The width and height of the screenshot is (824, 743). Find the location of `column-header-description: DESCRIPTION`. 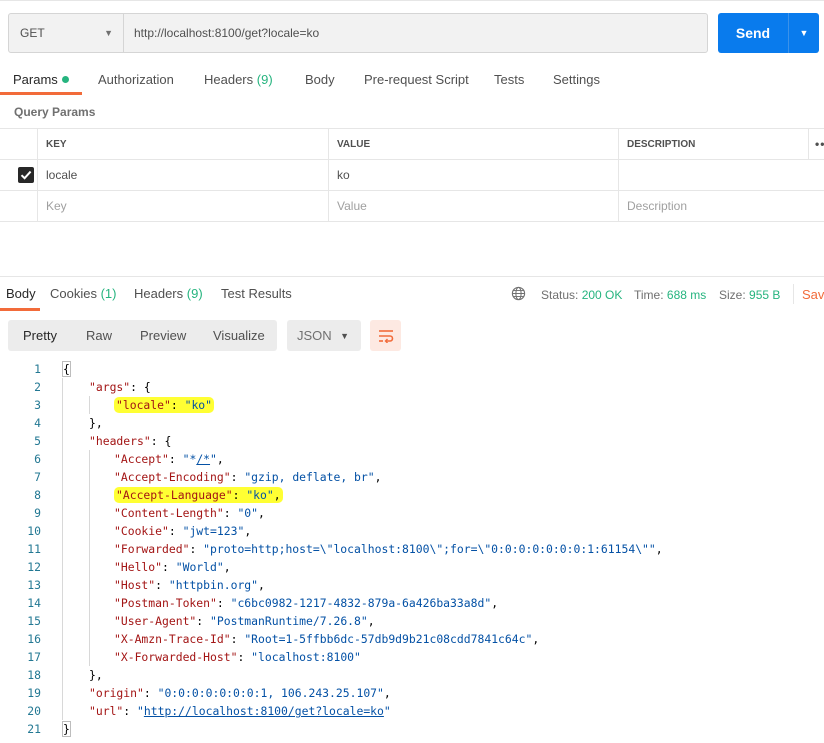

column-header-description: DESCRIPTION is located at coordinates (713, 144).